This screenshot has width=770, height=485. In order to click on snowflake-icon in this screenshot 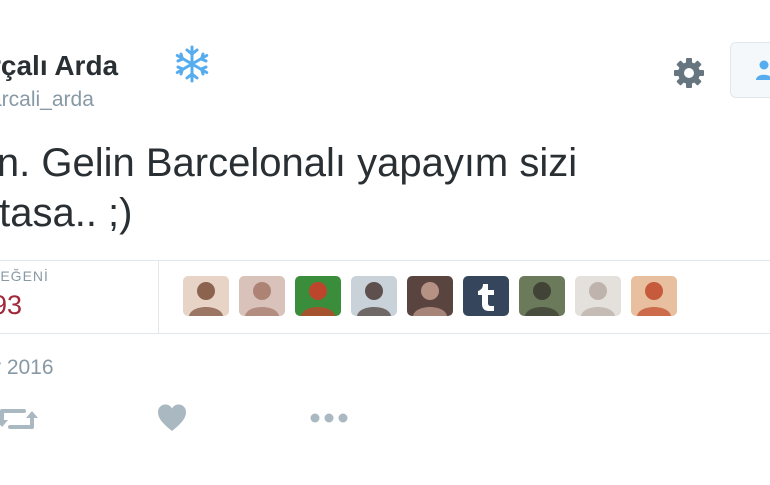, I will do `click(192, 64)`.